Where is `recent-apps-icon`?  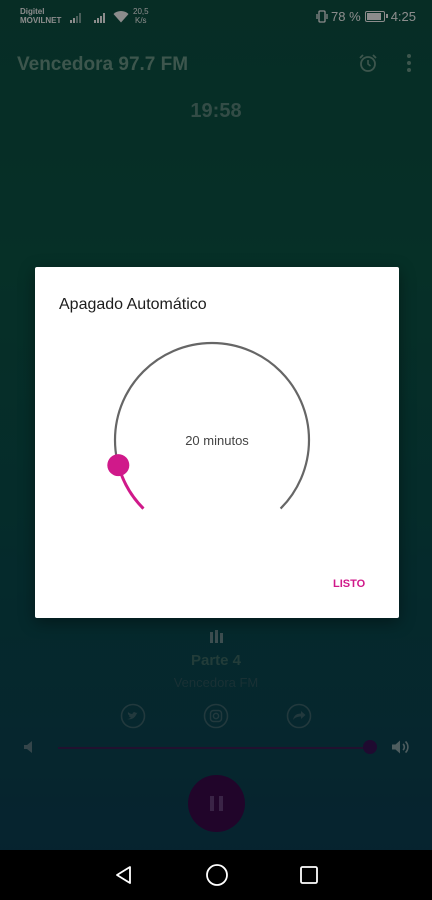 recent-apps-icon is located at coordinates (309, 875).